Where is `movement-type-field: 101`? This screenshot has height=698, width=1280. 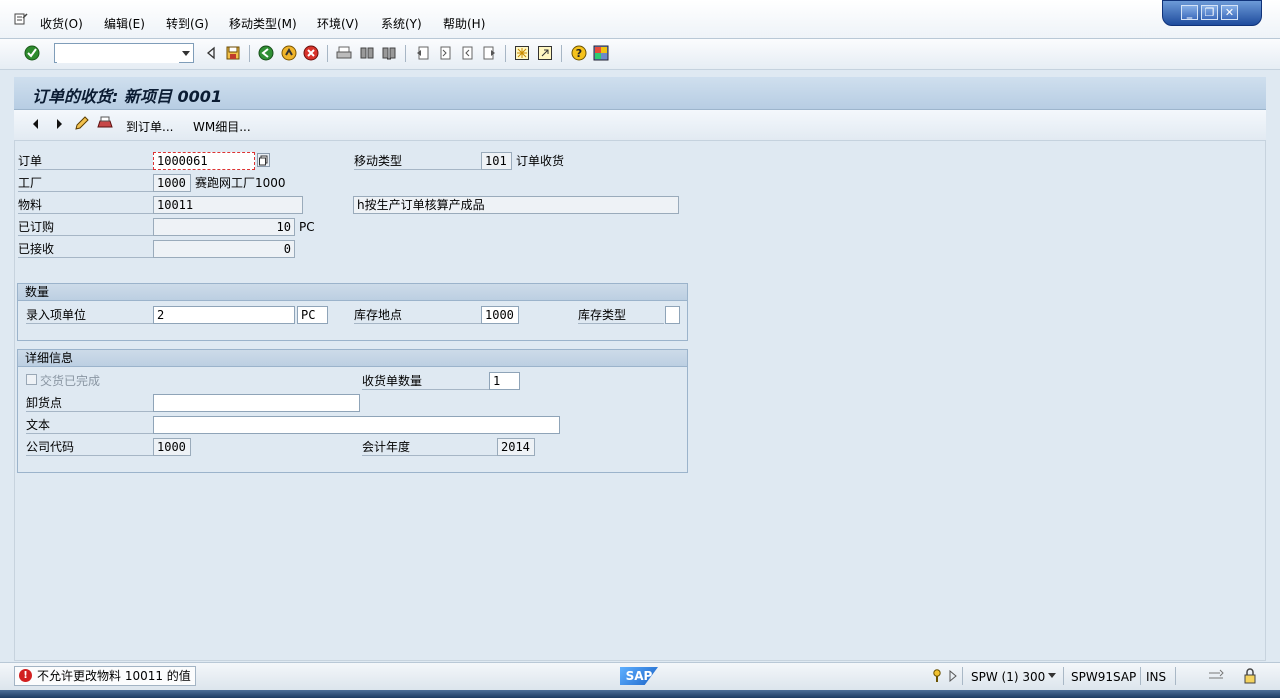 movement-type-field: 101 is located at coordinates (496, 161).